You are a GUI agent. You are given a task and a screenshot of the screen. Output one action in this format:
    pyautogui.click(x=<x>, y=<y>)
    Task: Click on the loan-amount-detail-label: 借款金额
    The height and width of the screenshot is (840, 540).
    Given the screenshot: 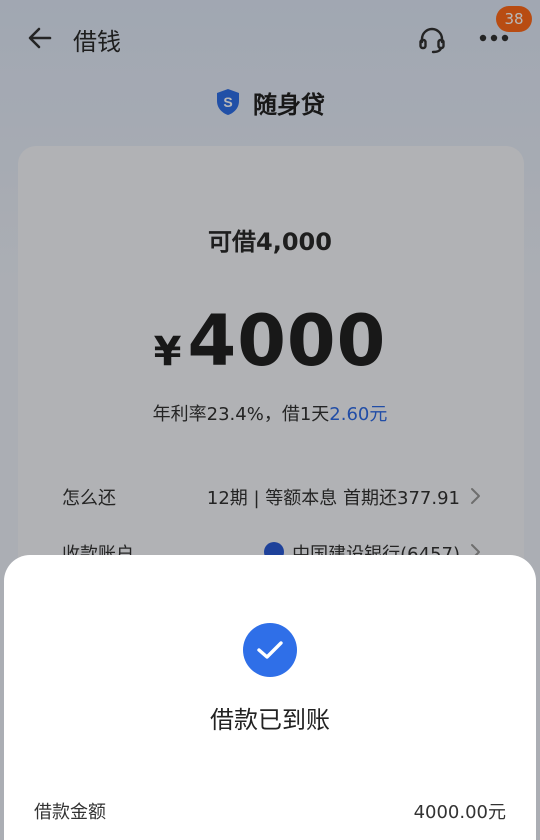 What is the action you would take?
    pyautogui.click(x=70, y=812)
    